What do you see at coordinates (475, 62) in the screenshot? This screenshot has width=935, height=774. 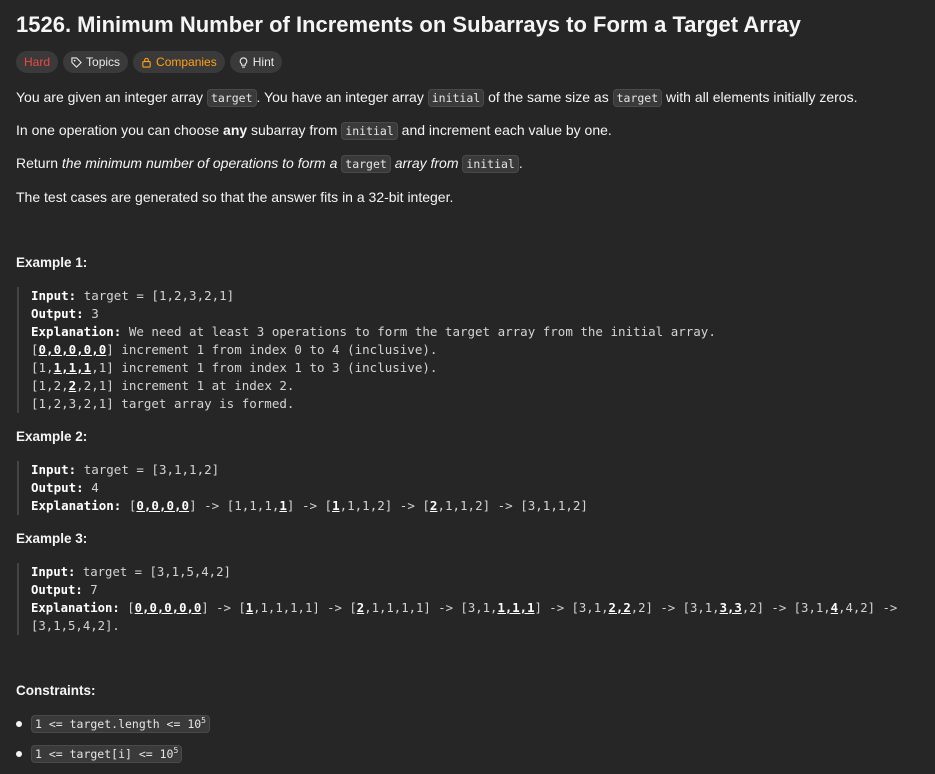 I see `badge-row: Hard Topics Companies Hint` at bounding box center [475, 62].